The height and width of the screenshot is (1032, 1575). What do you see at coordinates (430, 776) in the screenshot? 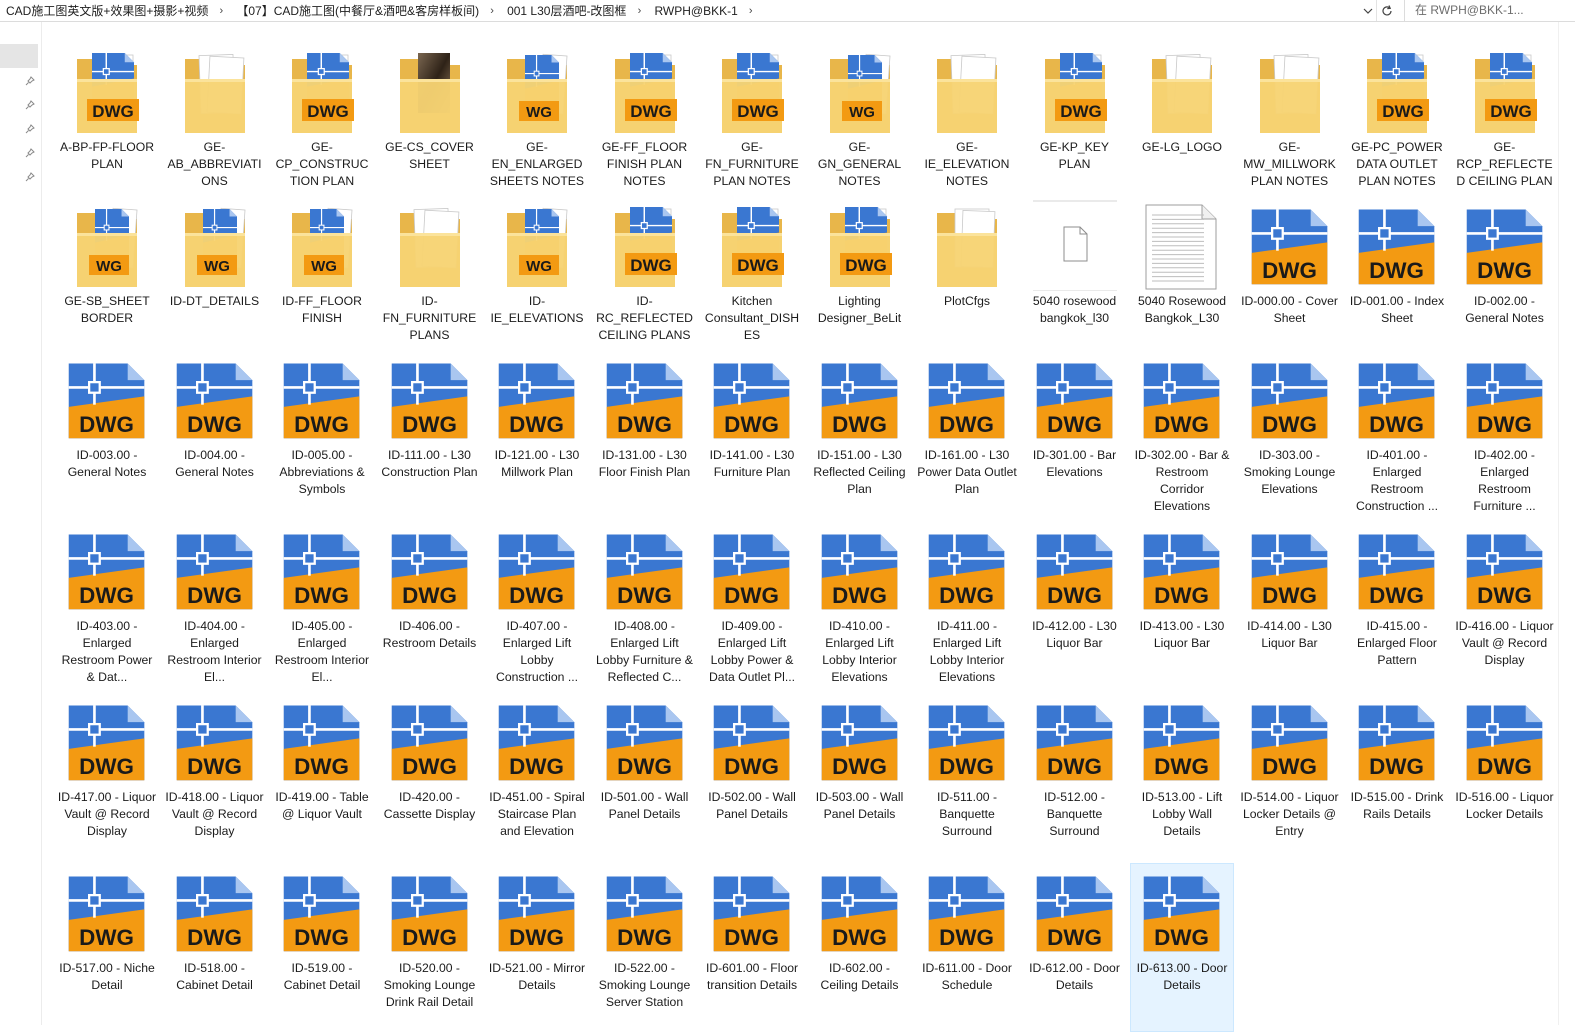
I see `file-item: DWG ID-420.00 - Cassette Display` at bounding box center [430, 776].